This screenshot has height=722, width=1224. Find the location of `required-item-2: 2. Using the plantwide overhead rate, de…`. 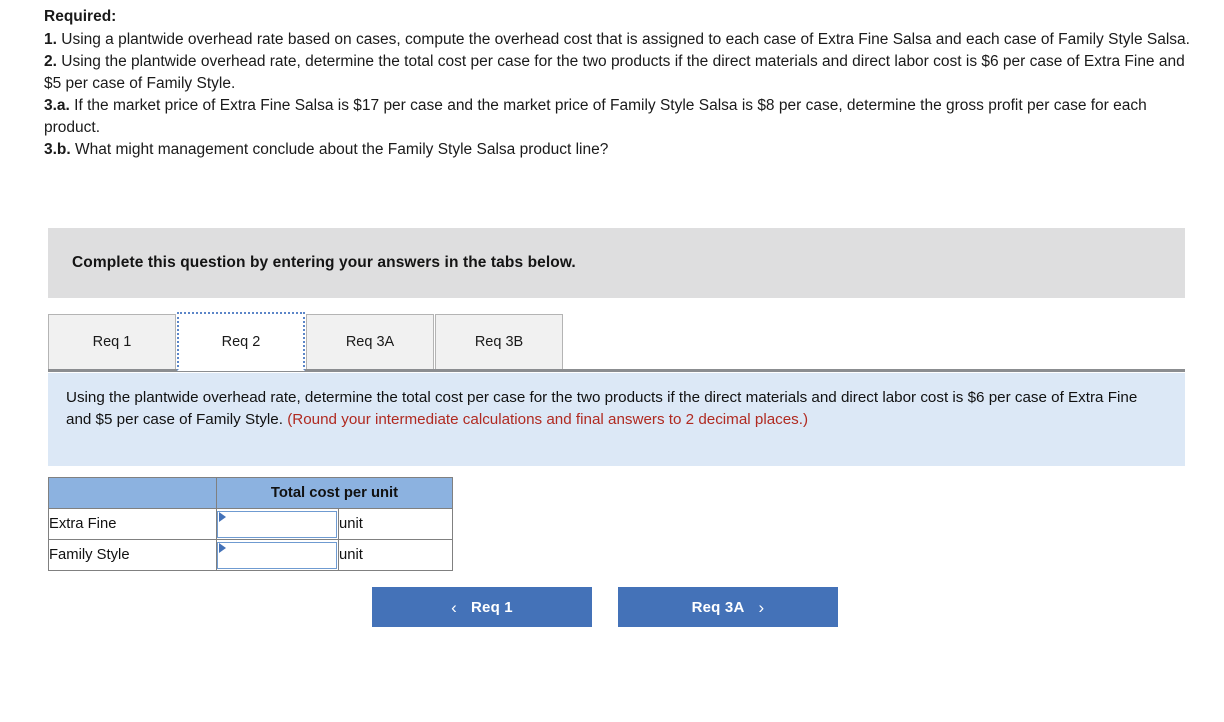

required-item-2: 2. Using the plantwide overhead rate, de… is located at coordinates (618, 73).